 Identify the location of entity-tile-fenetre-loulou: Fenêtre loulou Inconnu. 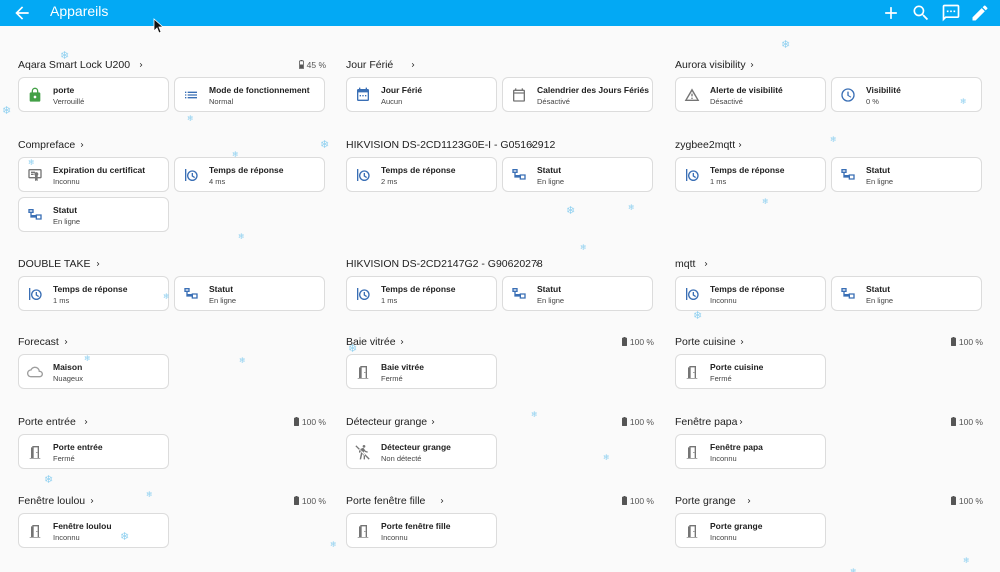
(93, 530).